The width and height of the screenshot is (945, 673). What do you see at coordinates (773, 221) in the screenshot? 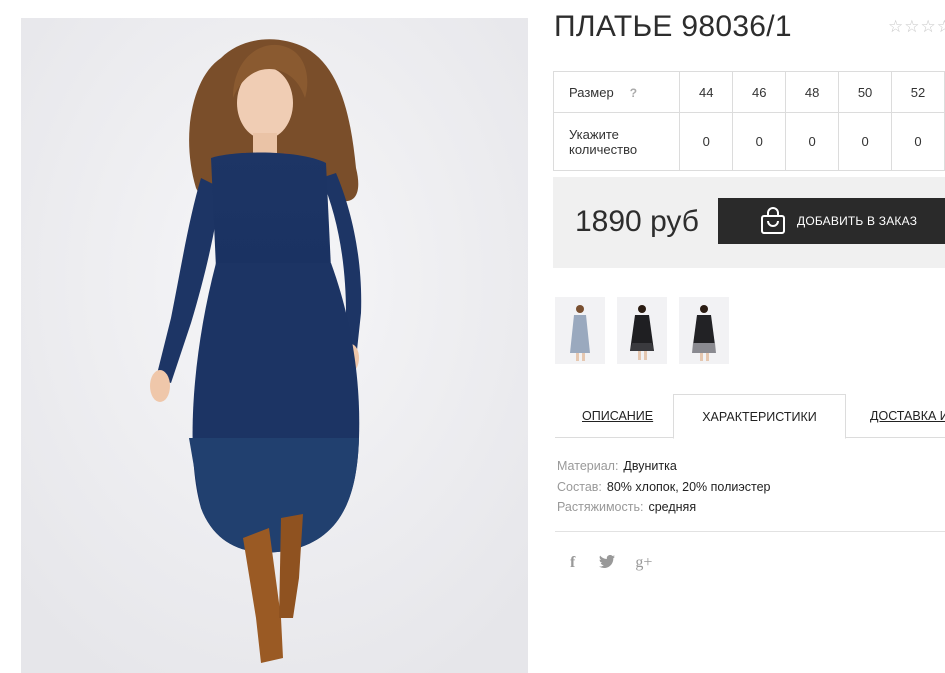
I see `shopping-bag-icon` at bounding box center [773, 221].